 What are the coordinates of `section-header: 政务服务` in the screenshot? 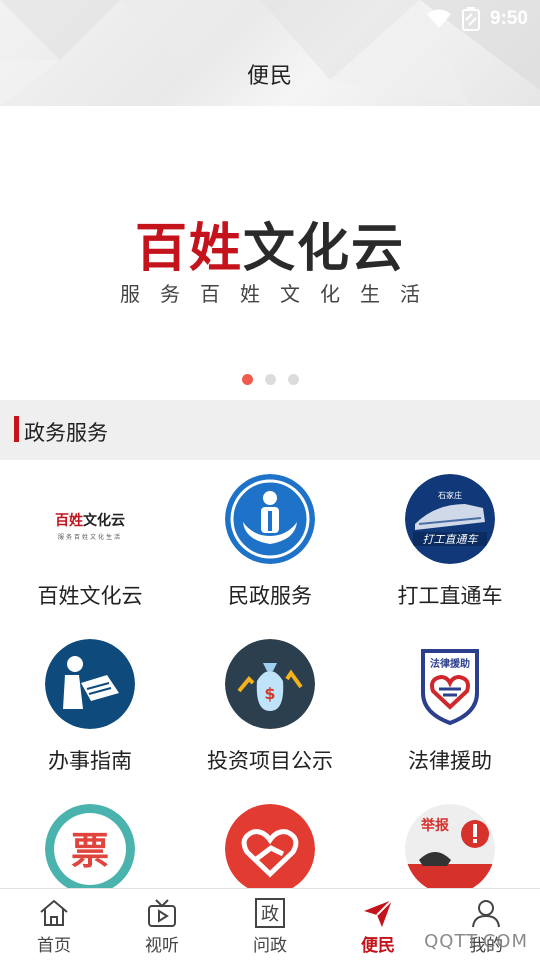 It's located at (270, 430).